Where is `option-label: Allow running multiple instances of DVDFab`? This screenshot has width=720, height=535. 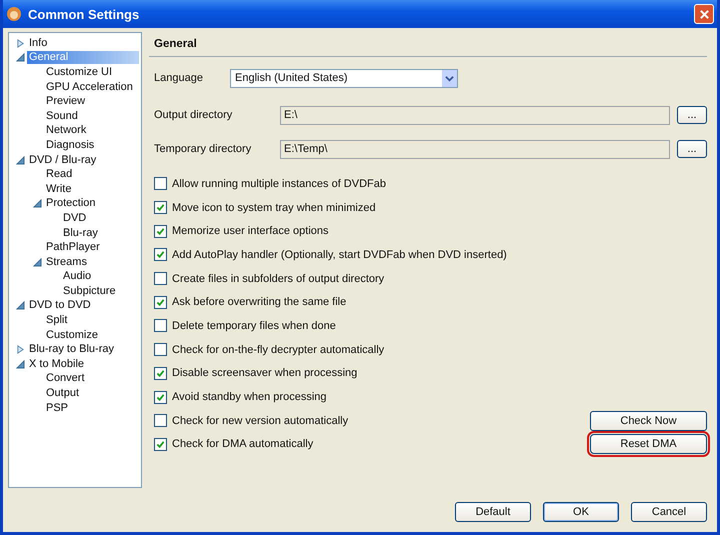 option-label: Allow running multiple instances of DVDFab is located at coordinates (279, 184).